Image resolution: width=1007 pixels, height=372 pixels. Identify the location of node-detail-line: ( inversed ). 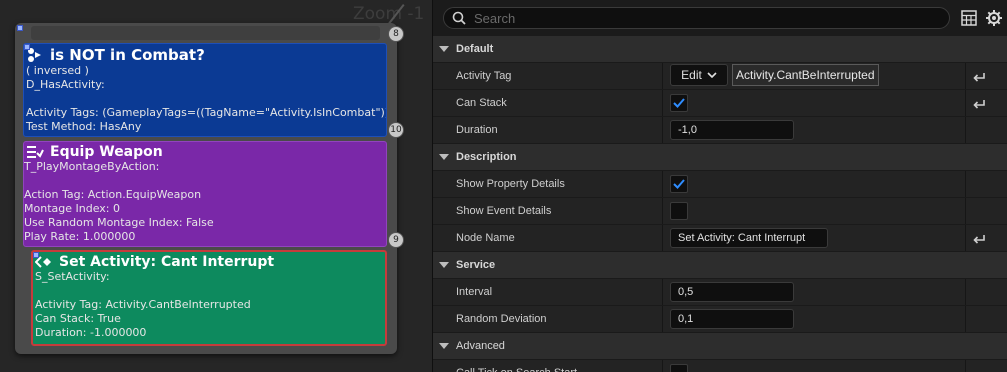
(57, 70).